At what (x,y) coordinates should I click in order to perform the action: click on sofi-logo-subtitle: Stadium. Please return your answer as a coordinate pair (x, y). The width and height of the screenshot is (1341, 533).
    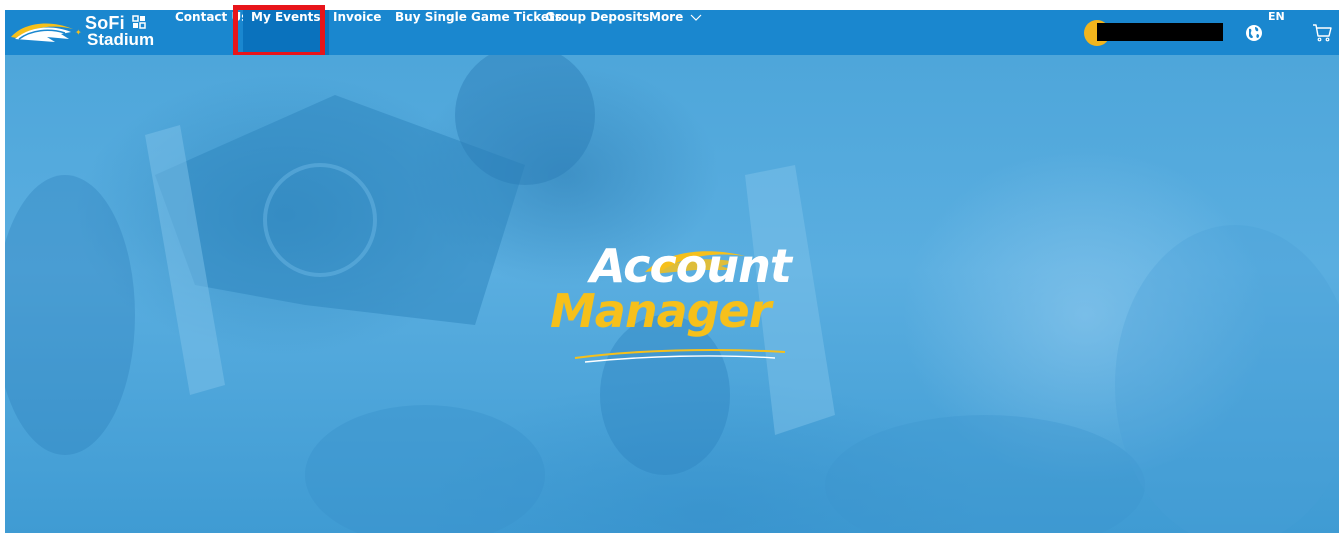
    Looking at the image, I should click on (121, 39).